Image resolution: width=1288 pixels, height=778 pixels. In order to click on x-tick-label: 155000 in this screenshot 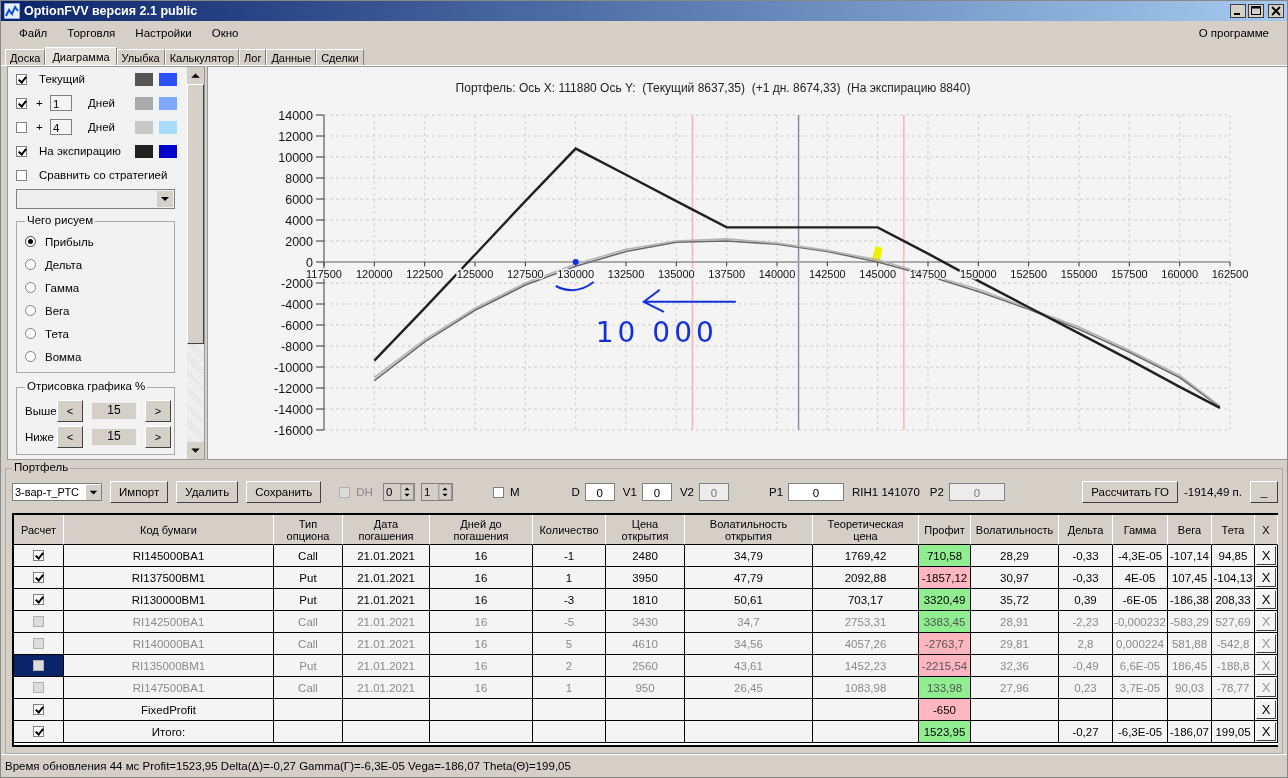, I will do `click(1079, 274)`.